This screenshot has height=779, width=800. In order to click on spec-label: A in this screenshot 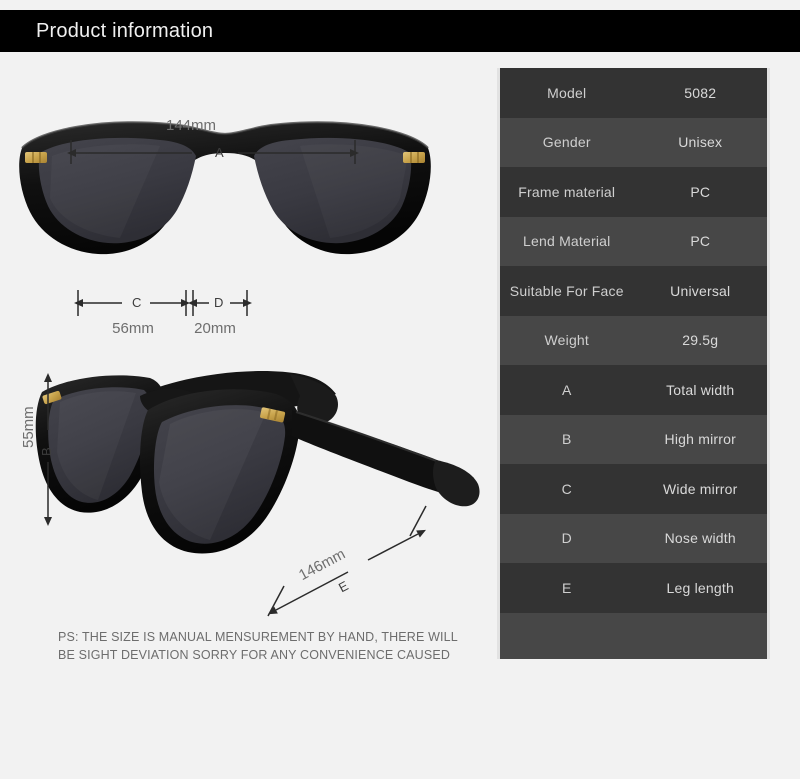, I will do `click(566, 389)`.